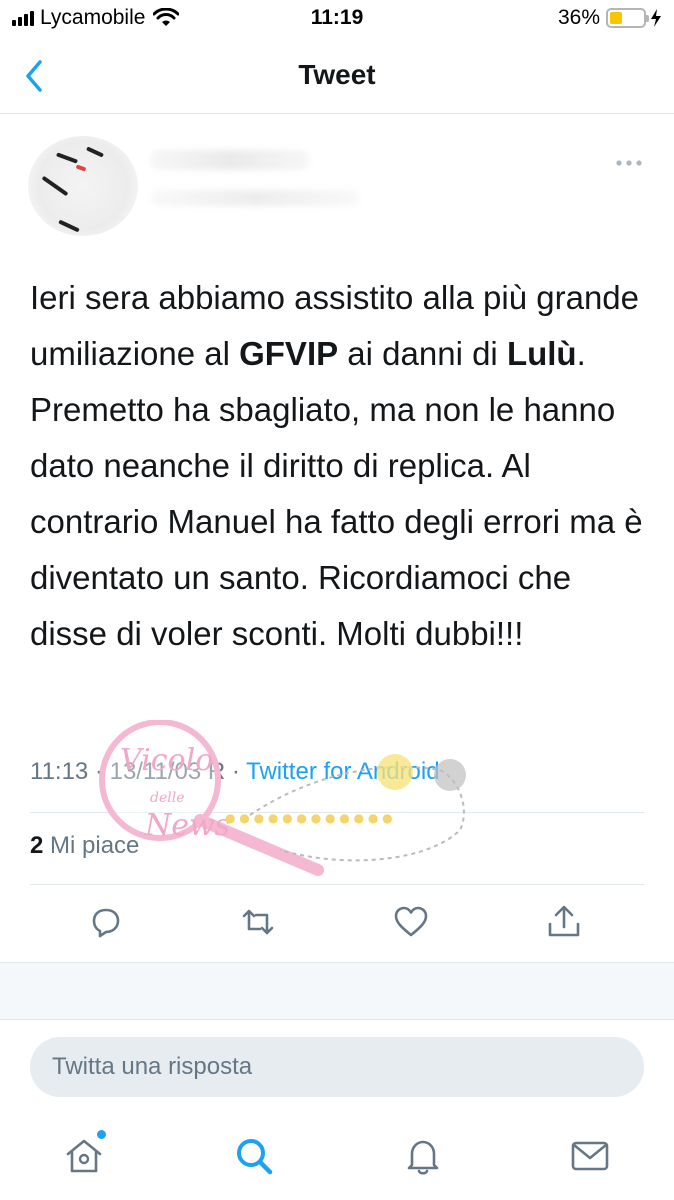 The height and width of the screenshot is (1200, 674). What do you see at coordinates (167, 798) in the screenshot?
I see `svg-text: delle` at bounding box center [167, 798].